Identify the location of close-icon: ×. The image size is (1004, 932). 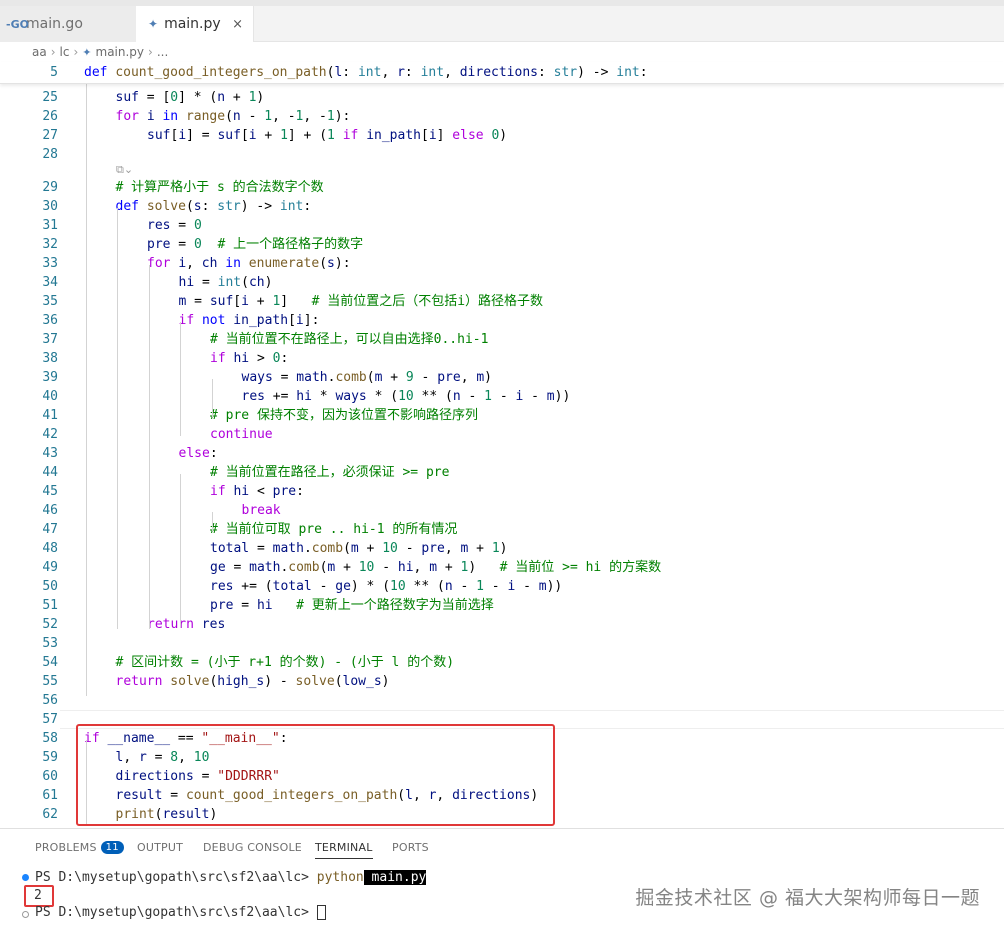
(237, 24).